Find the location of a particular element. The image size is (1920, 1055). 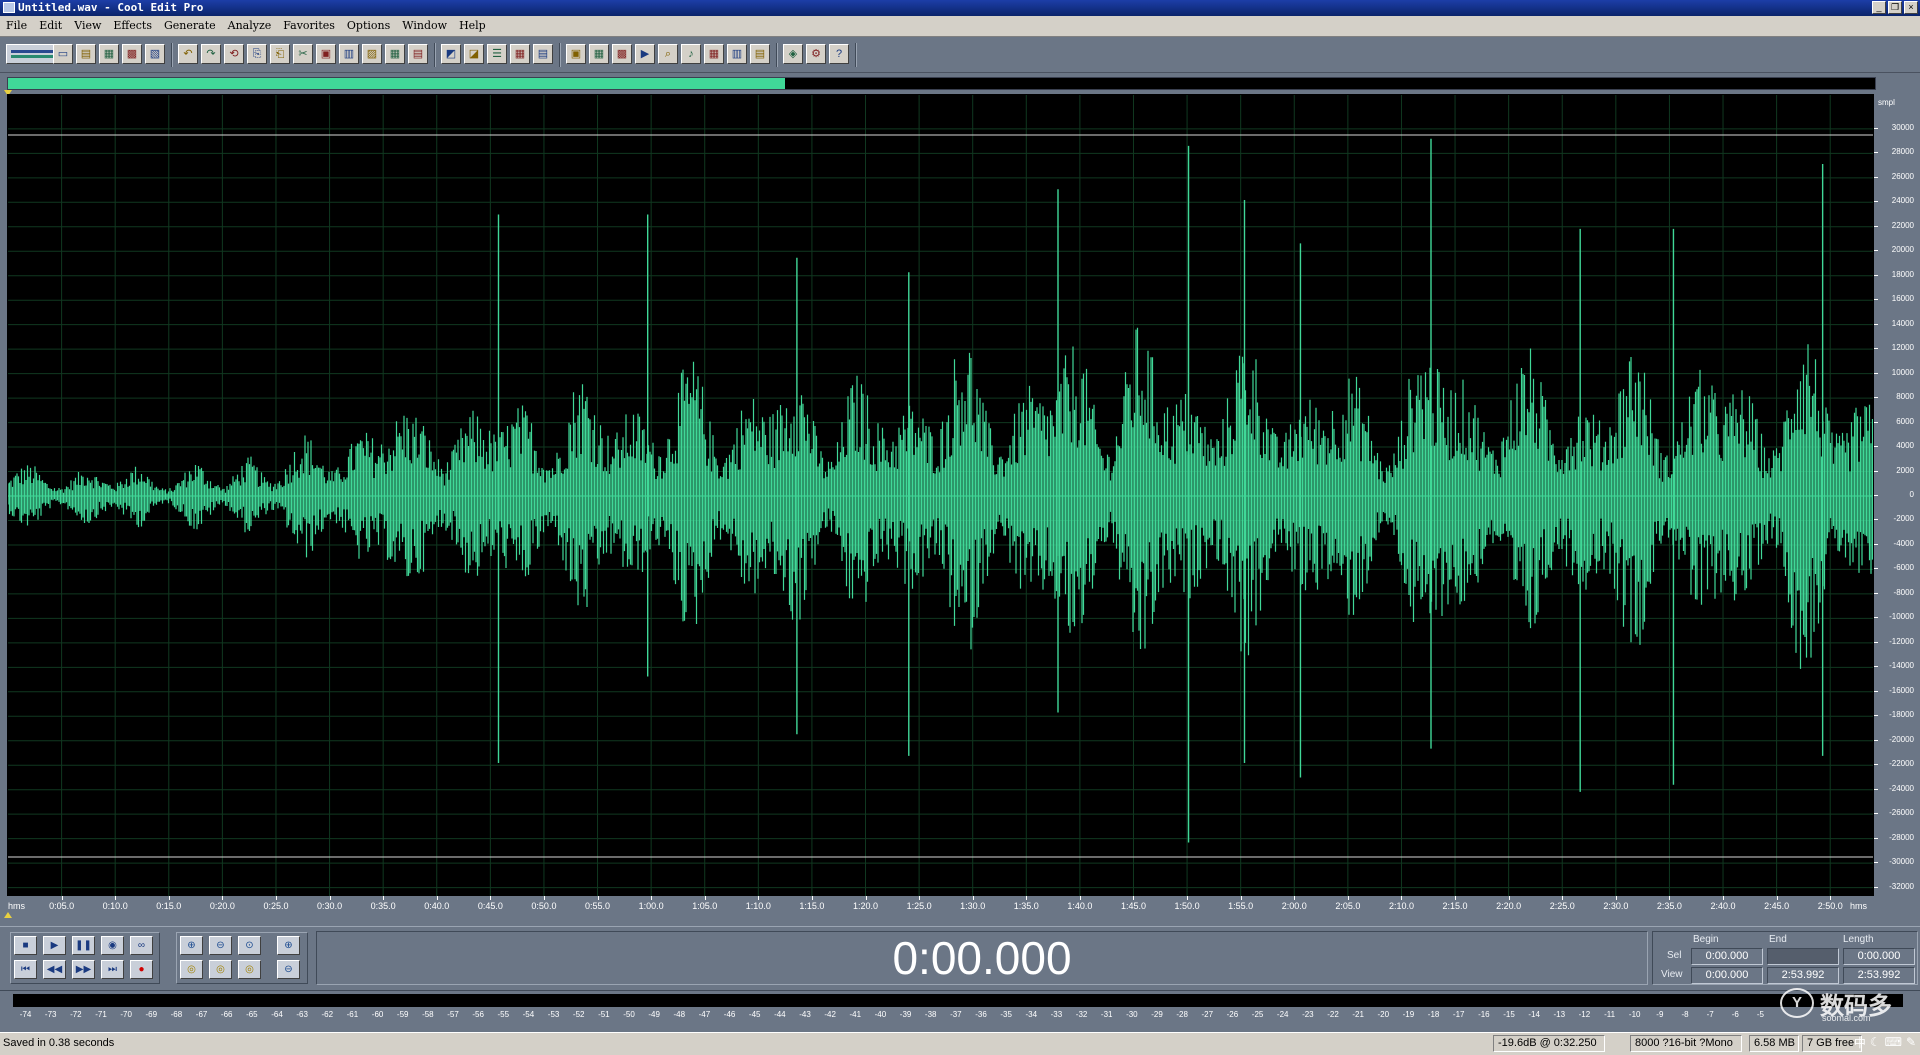

db-tick-label: -73 is located at coordinates (50, 1014).